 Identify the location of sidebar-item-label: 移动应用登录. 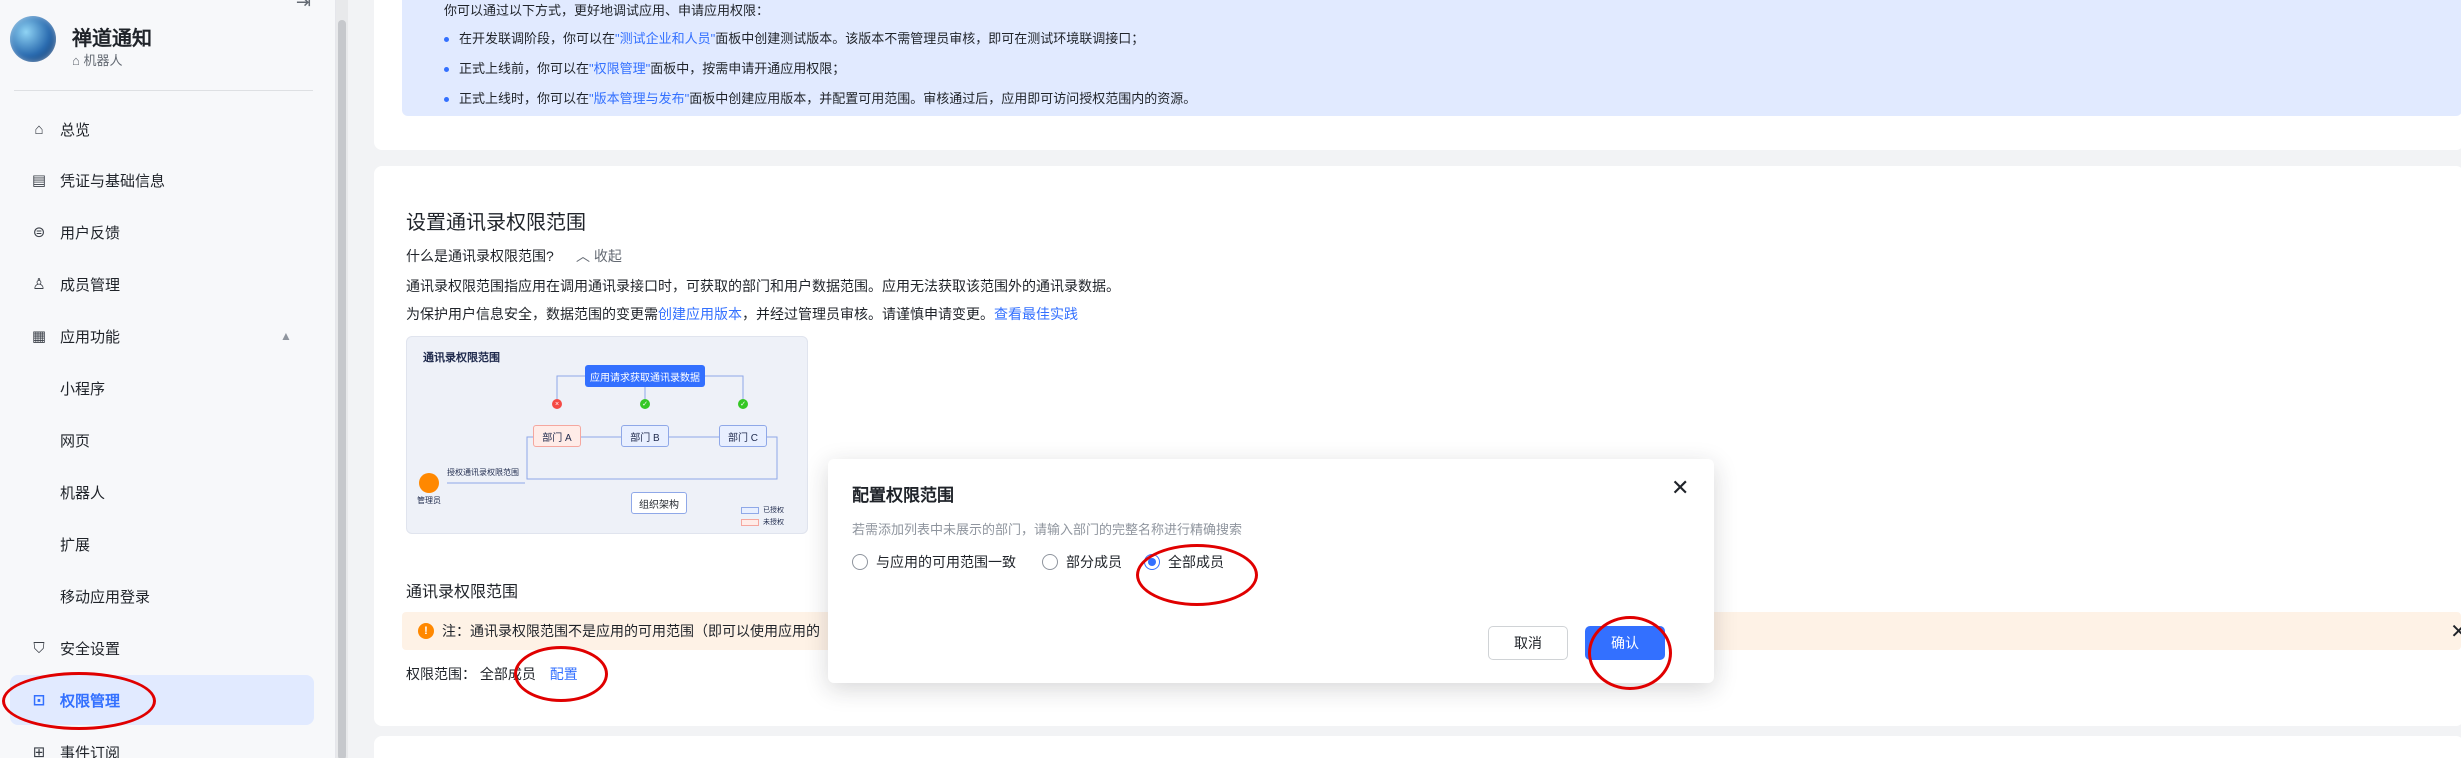
(105, 597).